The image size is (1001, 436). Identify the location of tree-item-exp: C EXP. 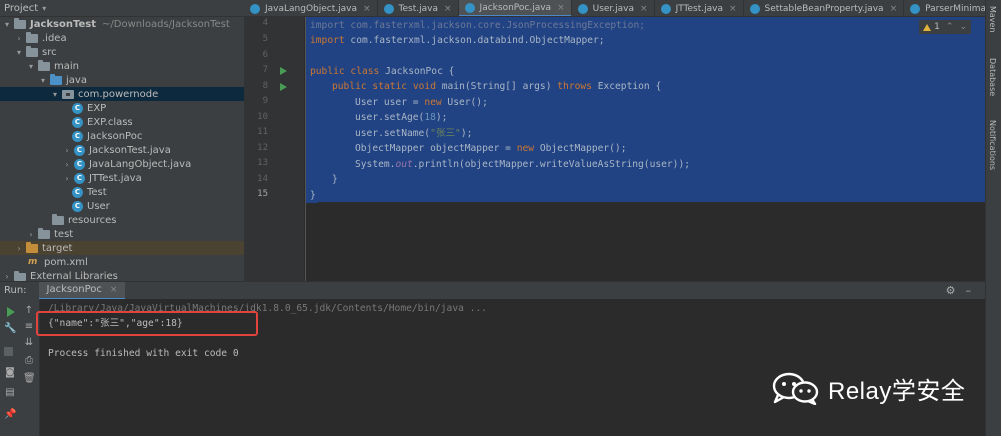
(122, 108).